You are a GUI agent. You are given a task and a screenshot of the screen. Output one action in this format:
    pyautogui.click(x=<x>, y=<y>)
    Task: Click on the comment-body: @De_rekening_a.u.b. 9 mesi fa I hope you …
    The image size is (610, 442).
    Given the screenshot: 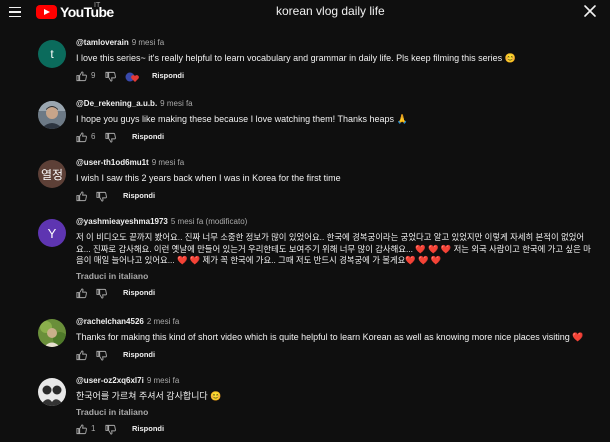 What is the action you would take?
    pyautogui.click(x=337, y=121)
    